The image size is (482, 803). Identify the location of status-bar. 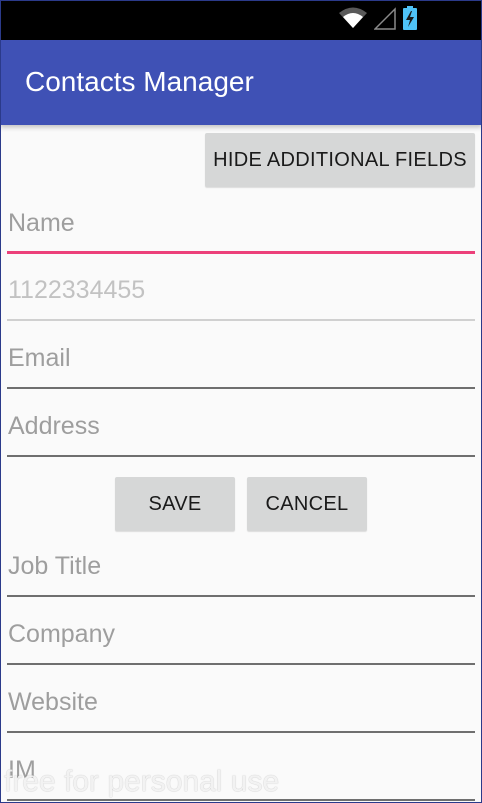
(241, 20).